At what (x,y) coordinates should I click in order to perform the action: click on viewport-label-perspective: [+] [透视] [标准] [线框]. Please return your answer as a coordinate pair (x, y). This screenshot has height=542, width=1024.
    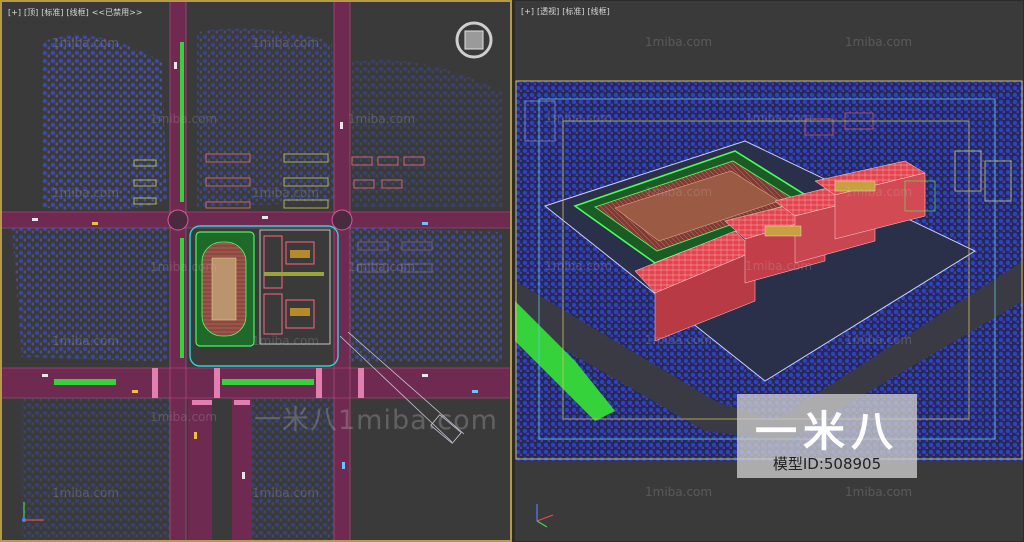
    Looking at the image, I should click on (567, 11).